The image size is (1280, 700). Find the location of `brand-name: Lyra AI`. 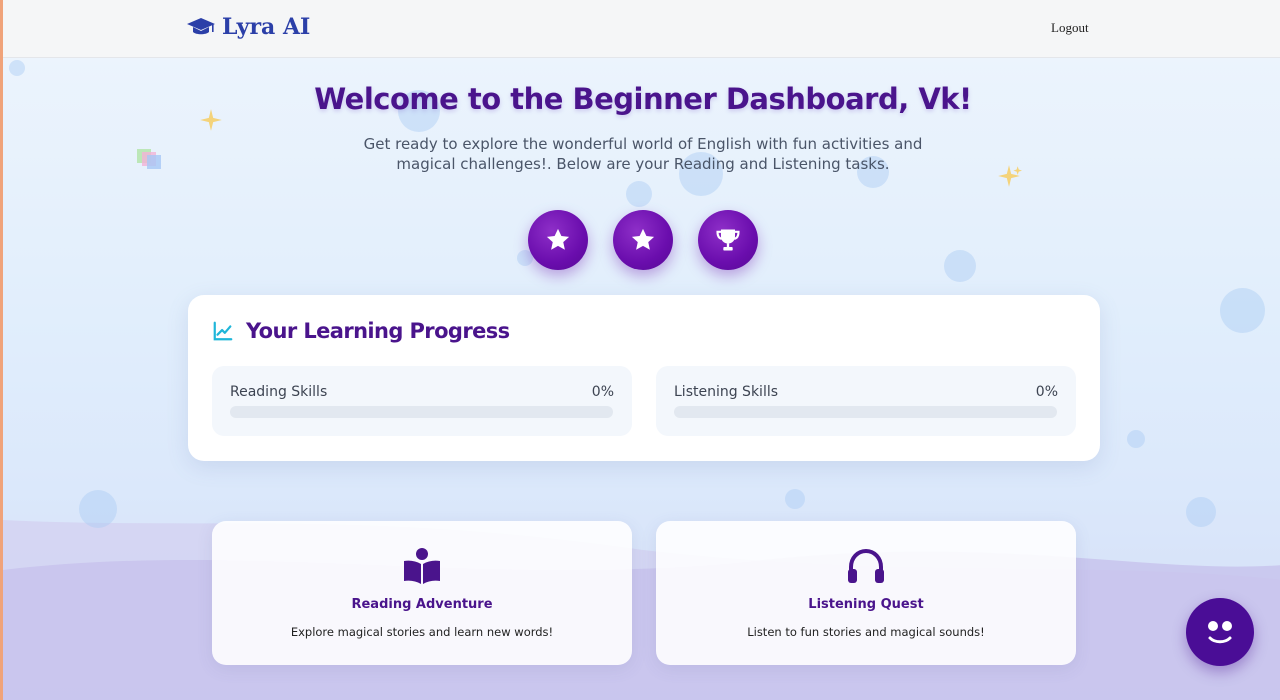

brand-name: Lyra AI is located at coordinates (266, 27).